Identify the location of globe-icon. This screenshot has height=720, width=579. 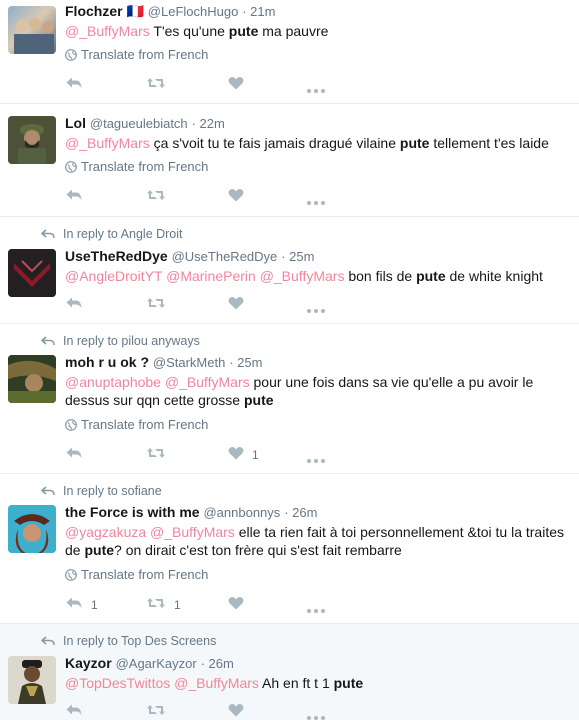
(71, 54).